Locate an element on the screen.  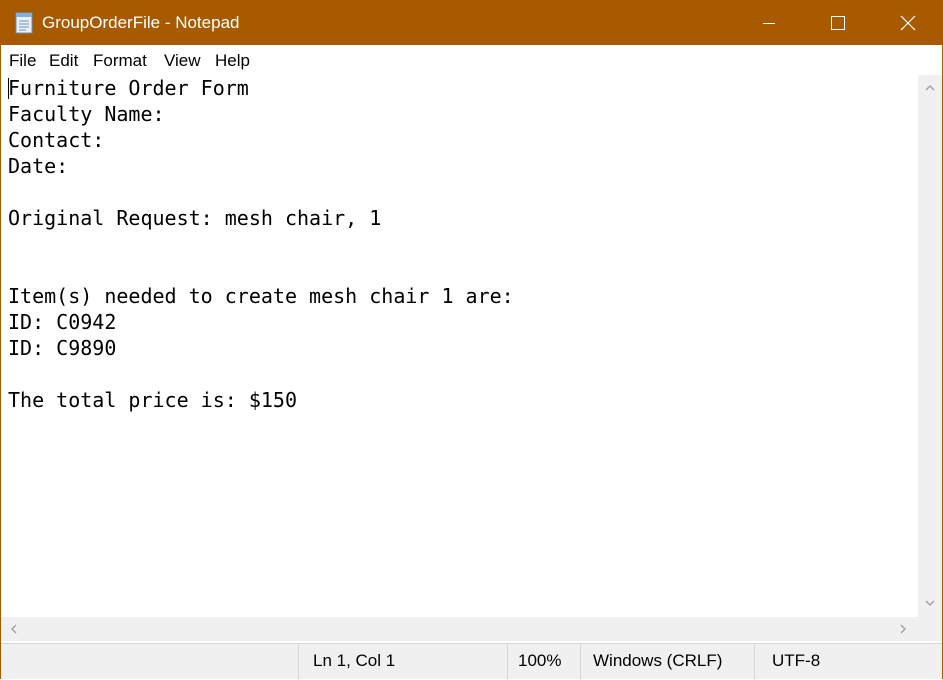
menu-format: Format is located at coordinates (120, 61).